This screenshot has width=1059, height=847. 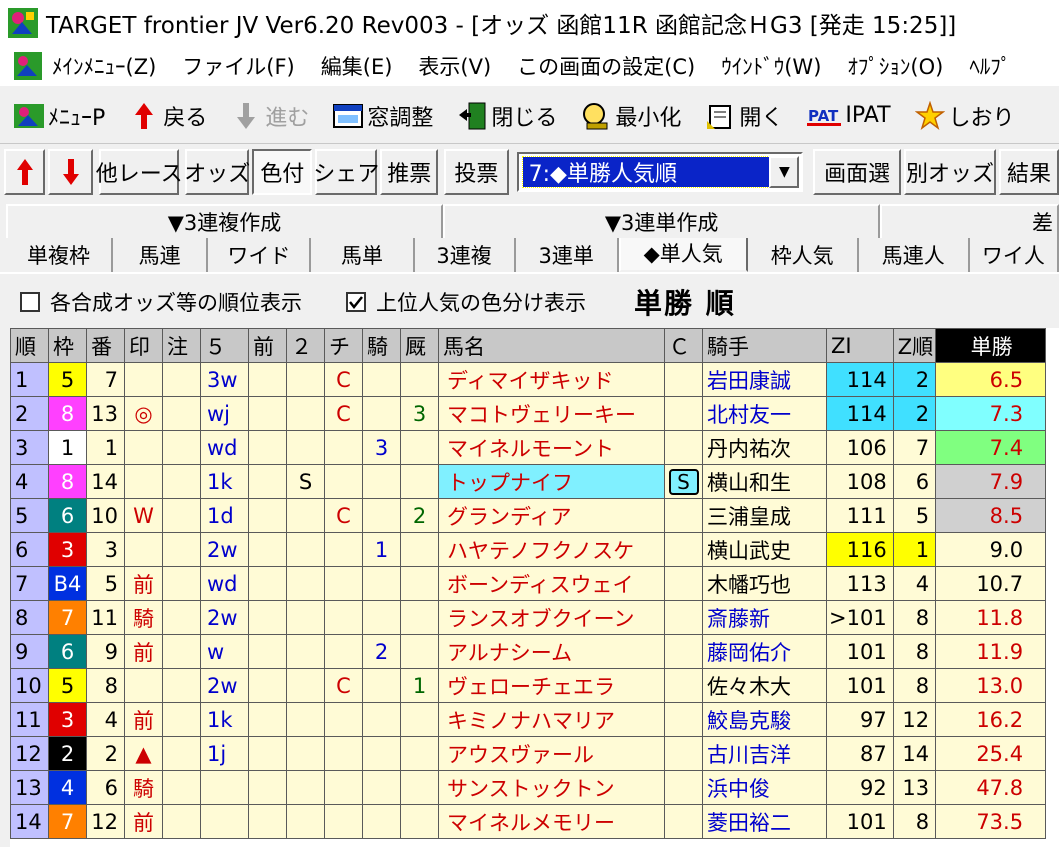 What do you see at coordinates (29, 821) in the screenshot?
I see `rank-cell: 14` at bounding box center [29, 821].